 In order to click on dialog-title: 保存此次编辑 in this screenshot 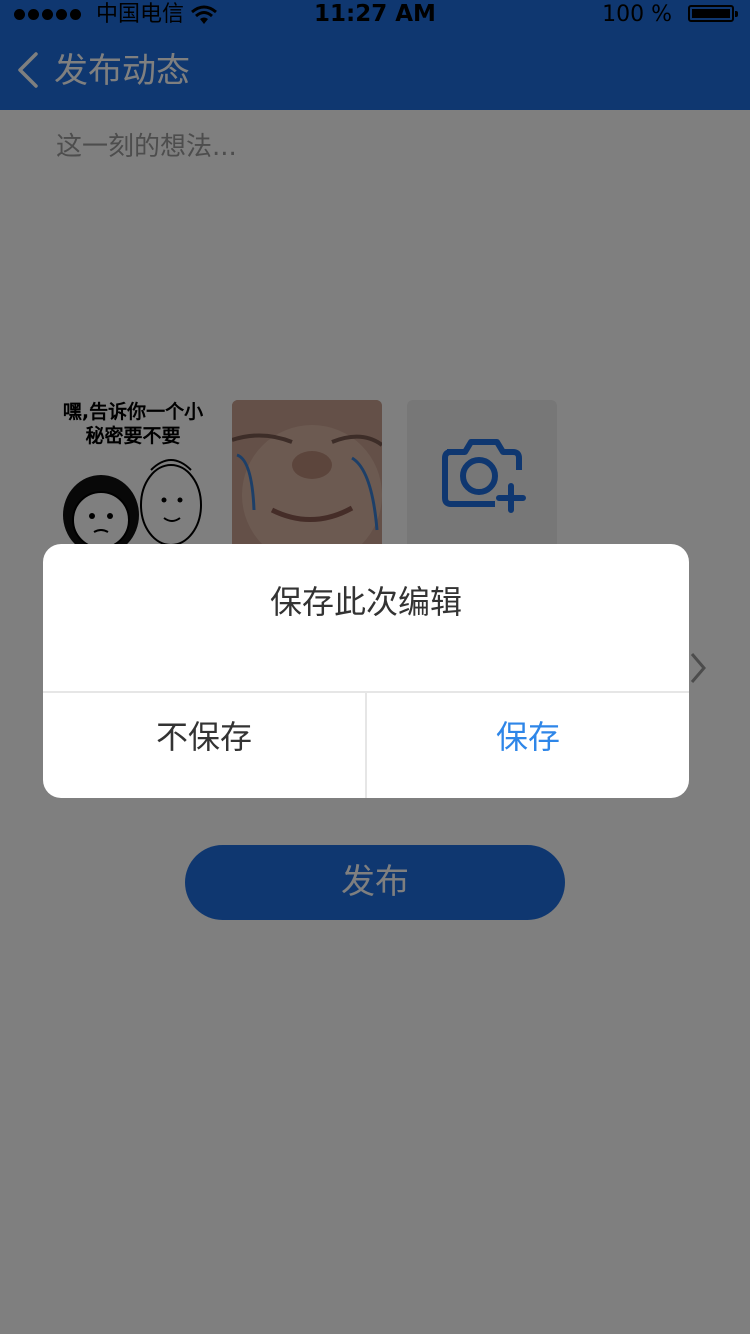, I will do `click(365, 602)`.